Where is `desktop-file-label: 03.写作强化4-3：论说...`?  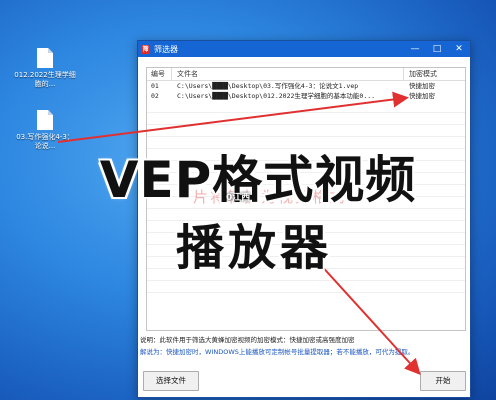 desktop-file-label: 03.写作强化4-3：论说... is located at coordinates (45, 141).